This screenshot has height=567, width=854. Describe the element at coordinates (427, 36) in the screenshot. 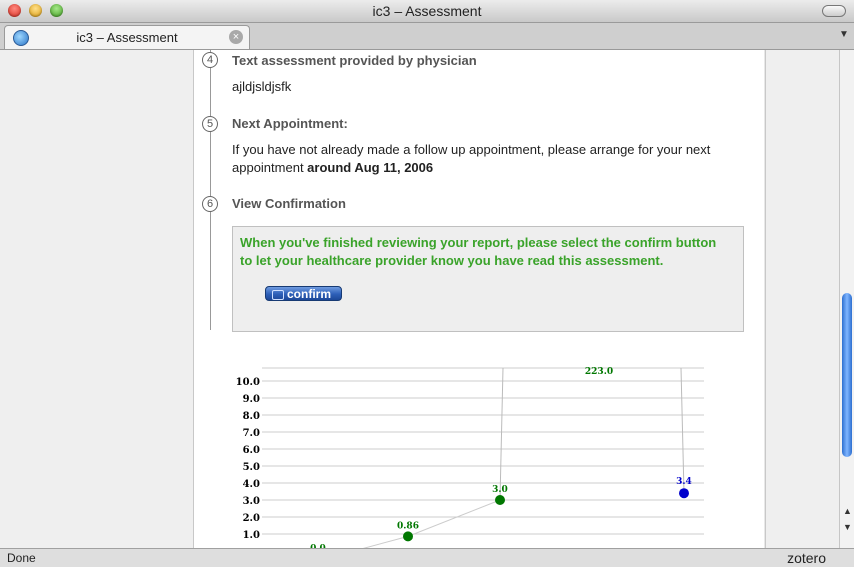

I see `tab-bar: ic3 – Assessment × ▼` at that location.